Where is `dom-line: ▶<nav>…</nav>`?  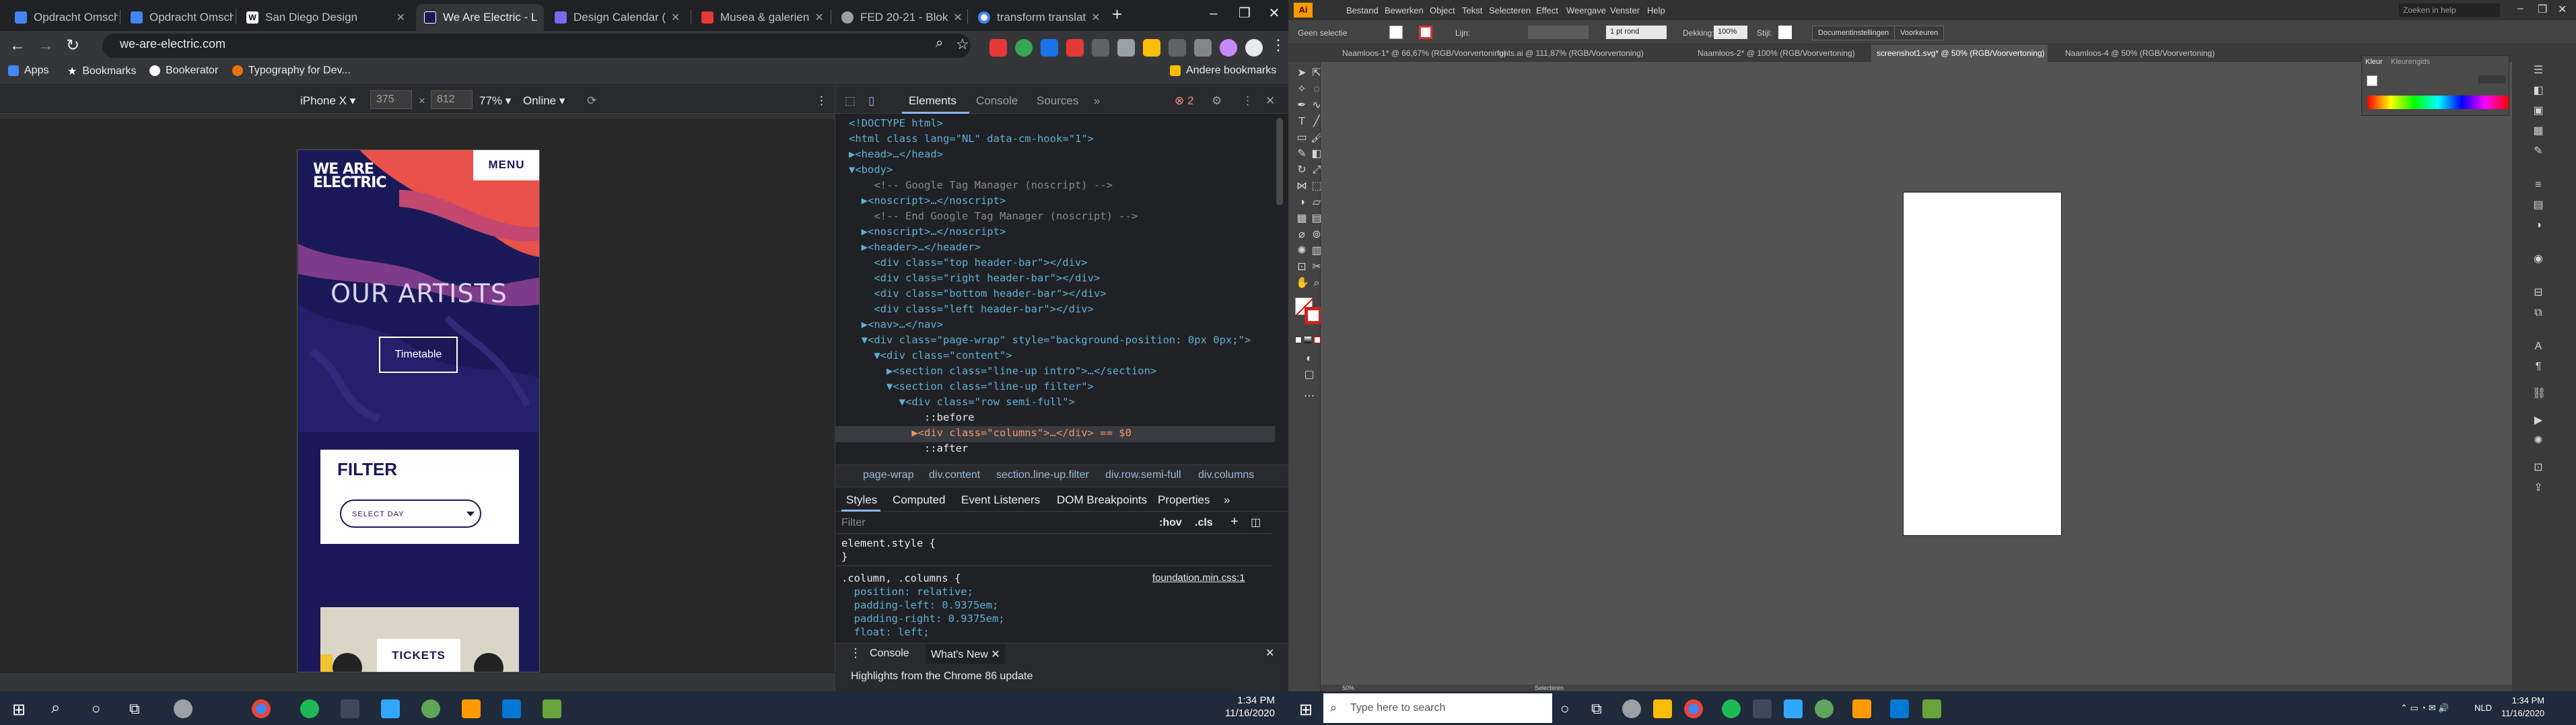 dom-line: ▶<nav>…</nav> is located at coordinates (896, 325).